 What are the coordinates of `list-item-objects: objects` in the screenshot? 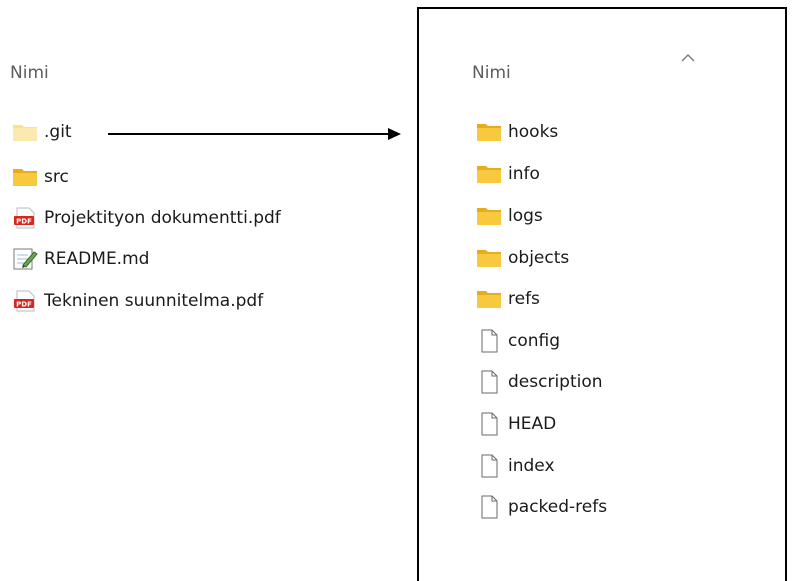 It's located at (522, 258).